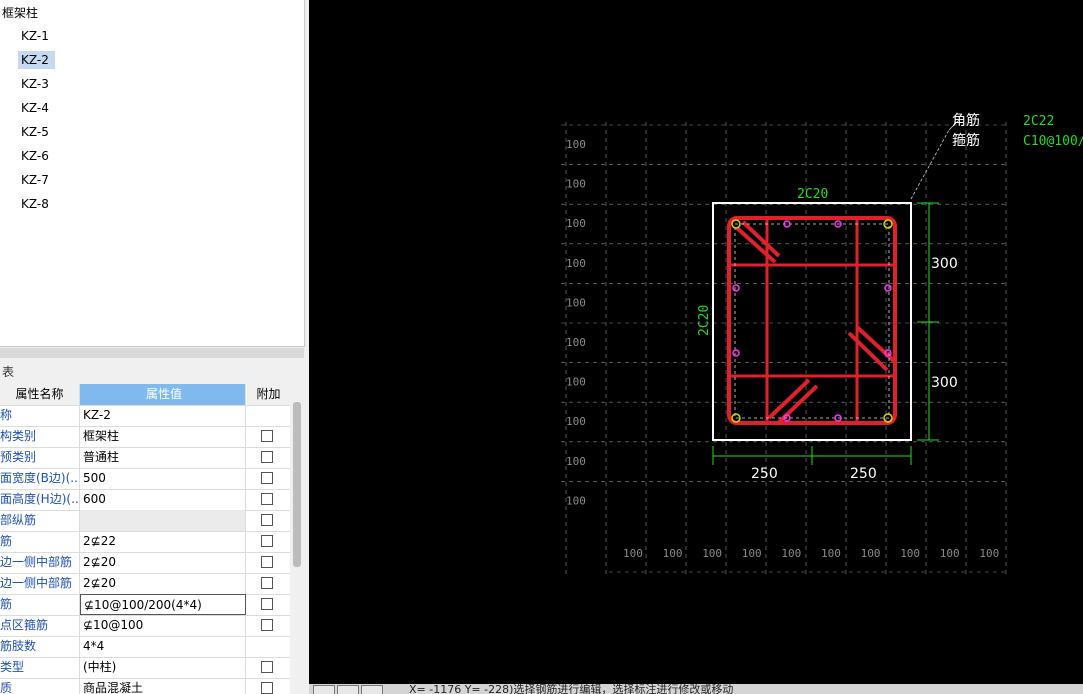 The height and width of the screenshot is (694, 1083). I want to click on property-row: 类型 (中柱), so click(145, 668).